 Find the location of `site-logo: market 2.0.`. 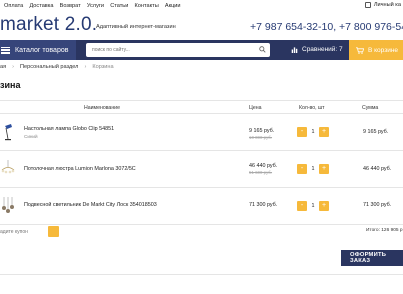

site-logo: market 2.0. is located at coordinates (48, 25).